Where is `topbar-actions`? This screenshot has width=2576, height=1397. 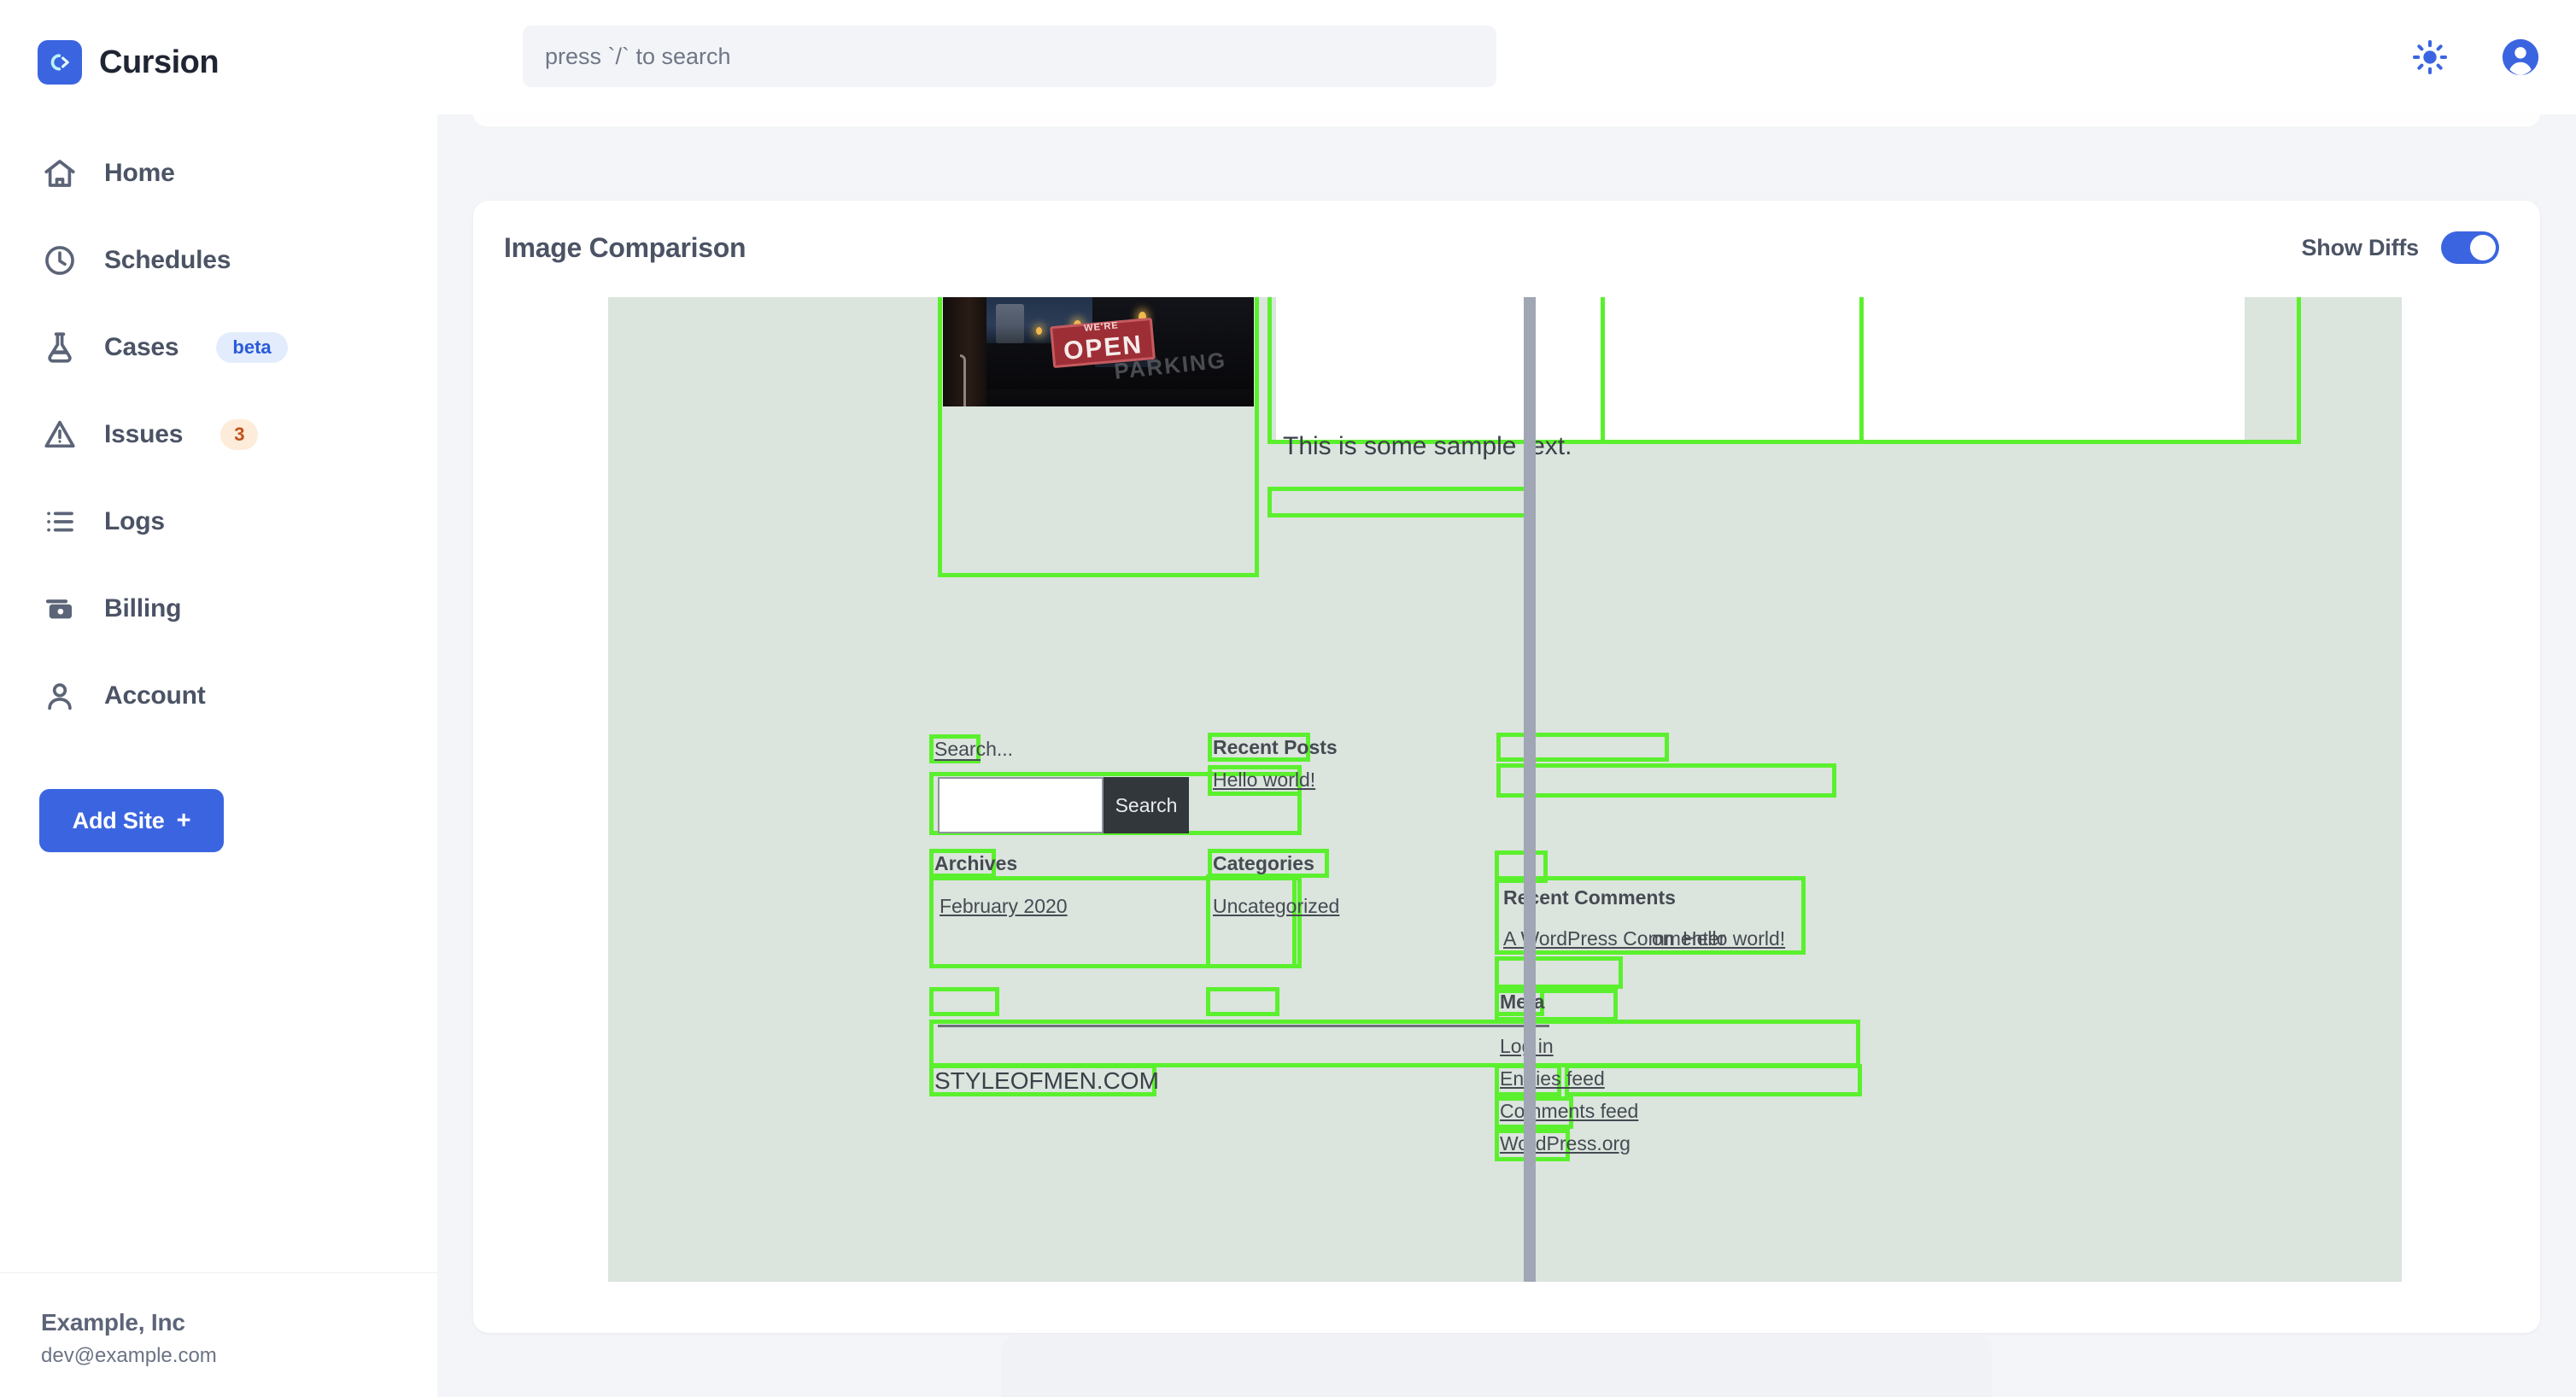 topbar-actions is located at coordinates (2475, 57).